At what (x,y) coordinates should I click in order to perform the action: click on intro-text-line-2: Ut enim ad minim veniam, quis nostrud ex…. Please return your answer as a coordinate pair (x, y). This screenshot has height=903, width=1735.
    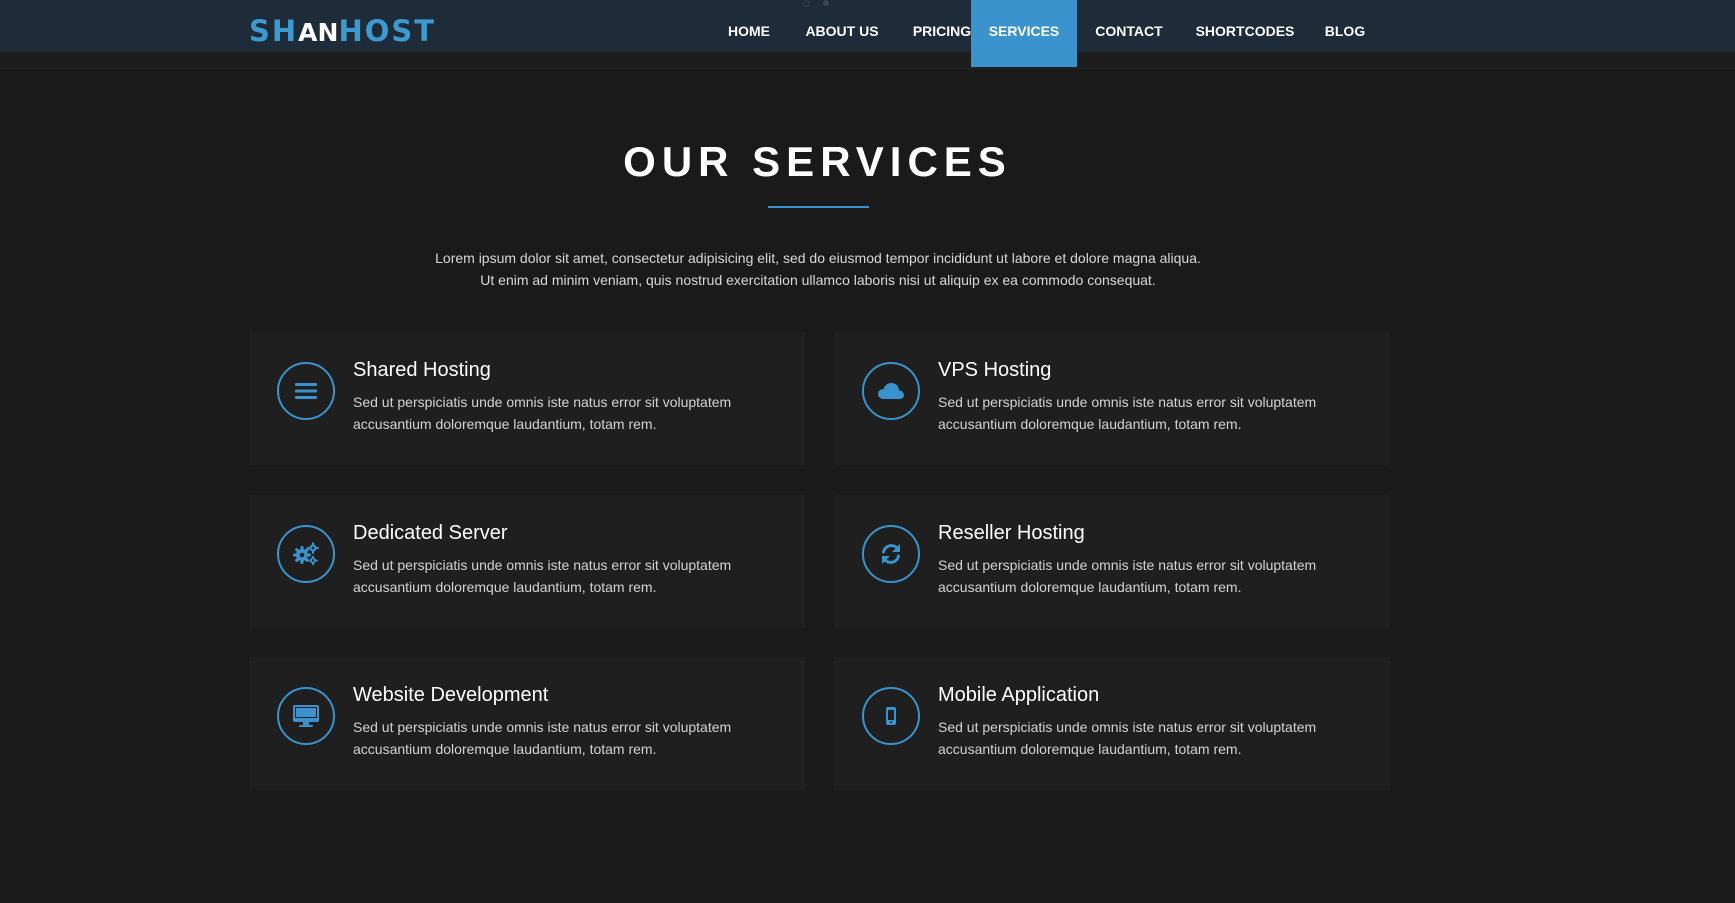
    Looking at the image, I should click on (818, 280).